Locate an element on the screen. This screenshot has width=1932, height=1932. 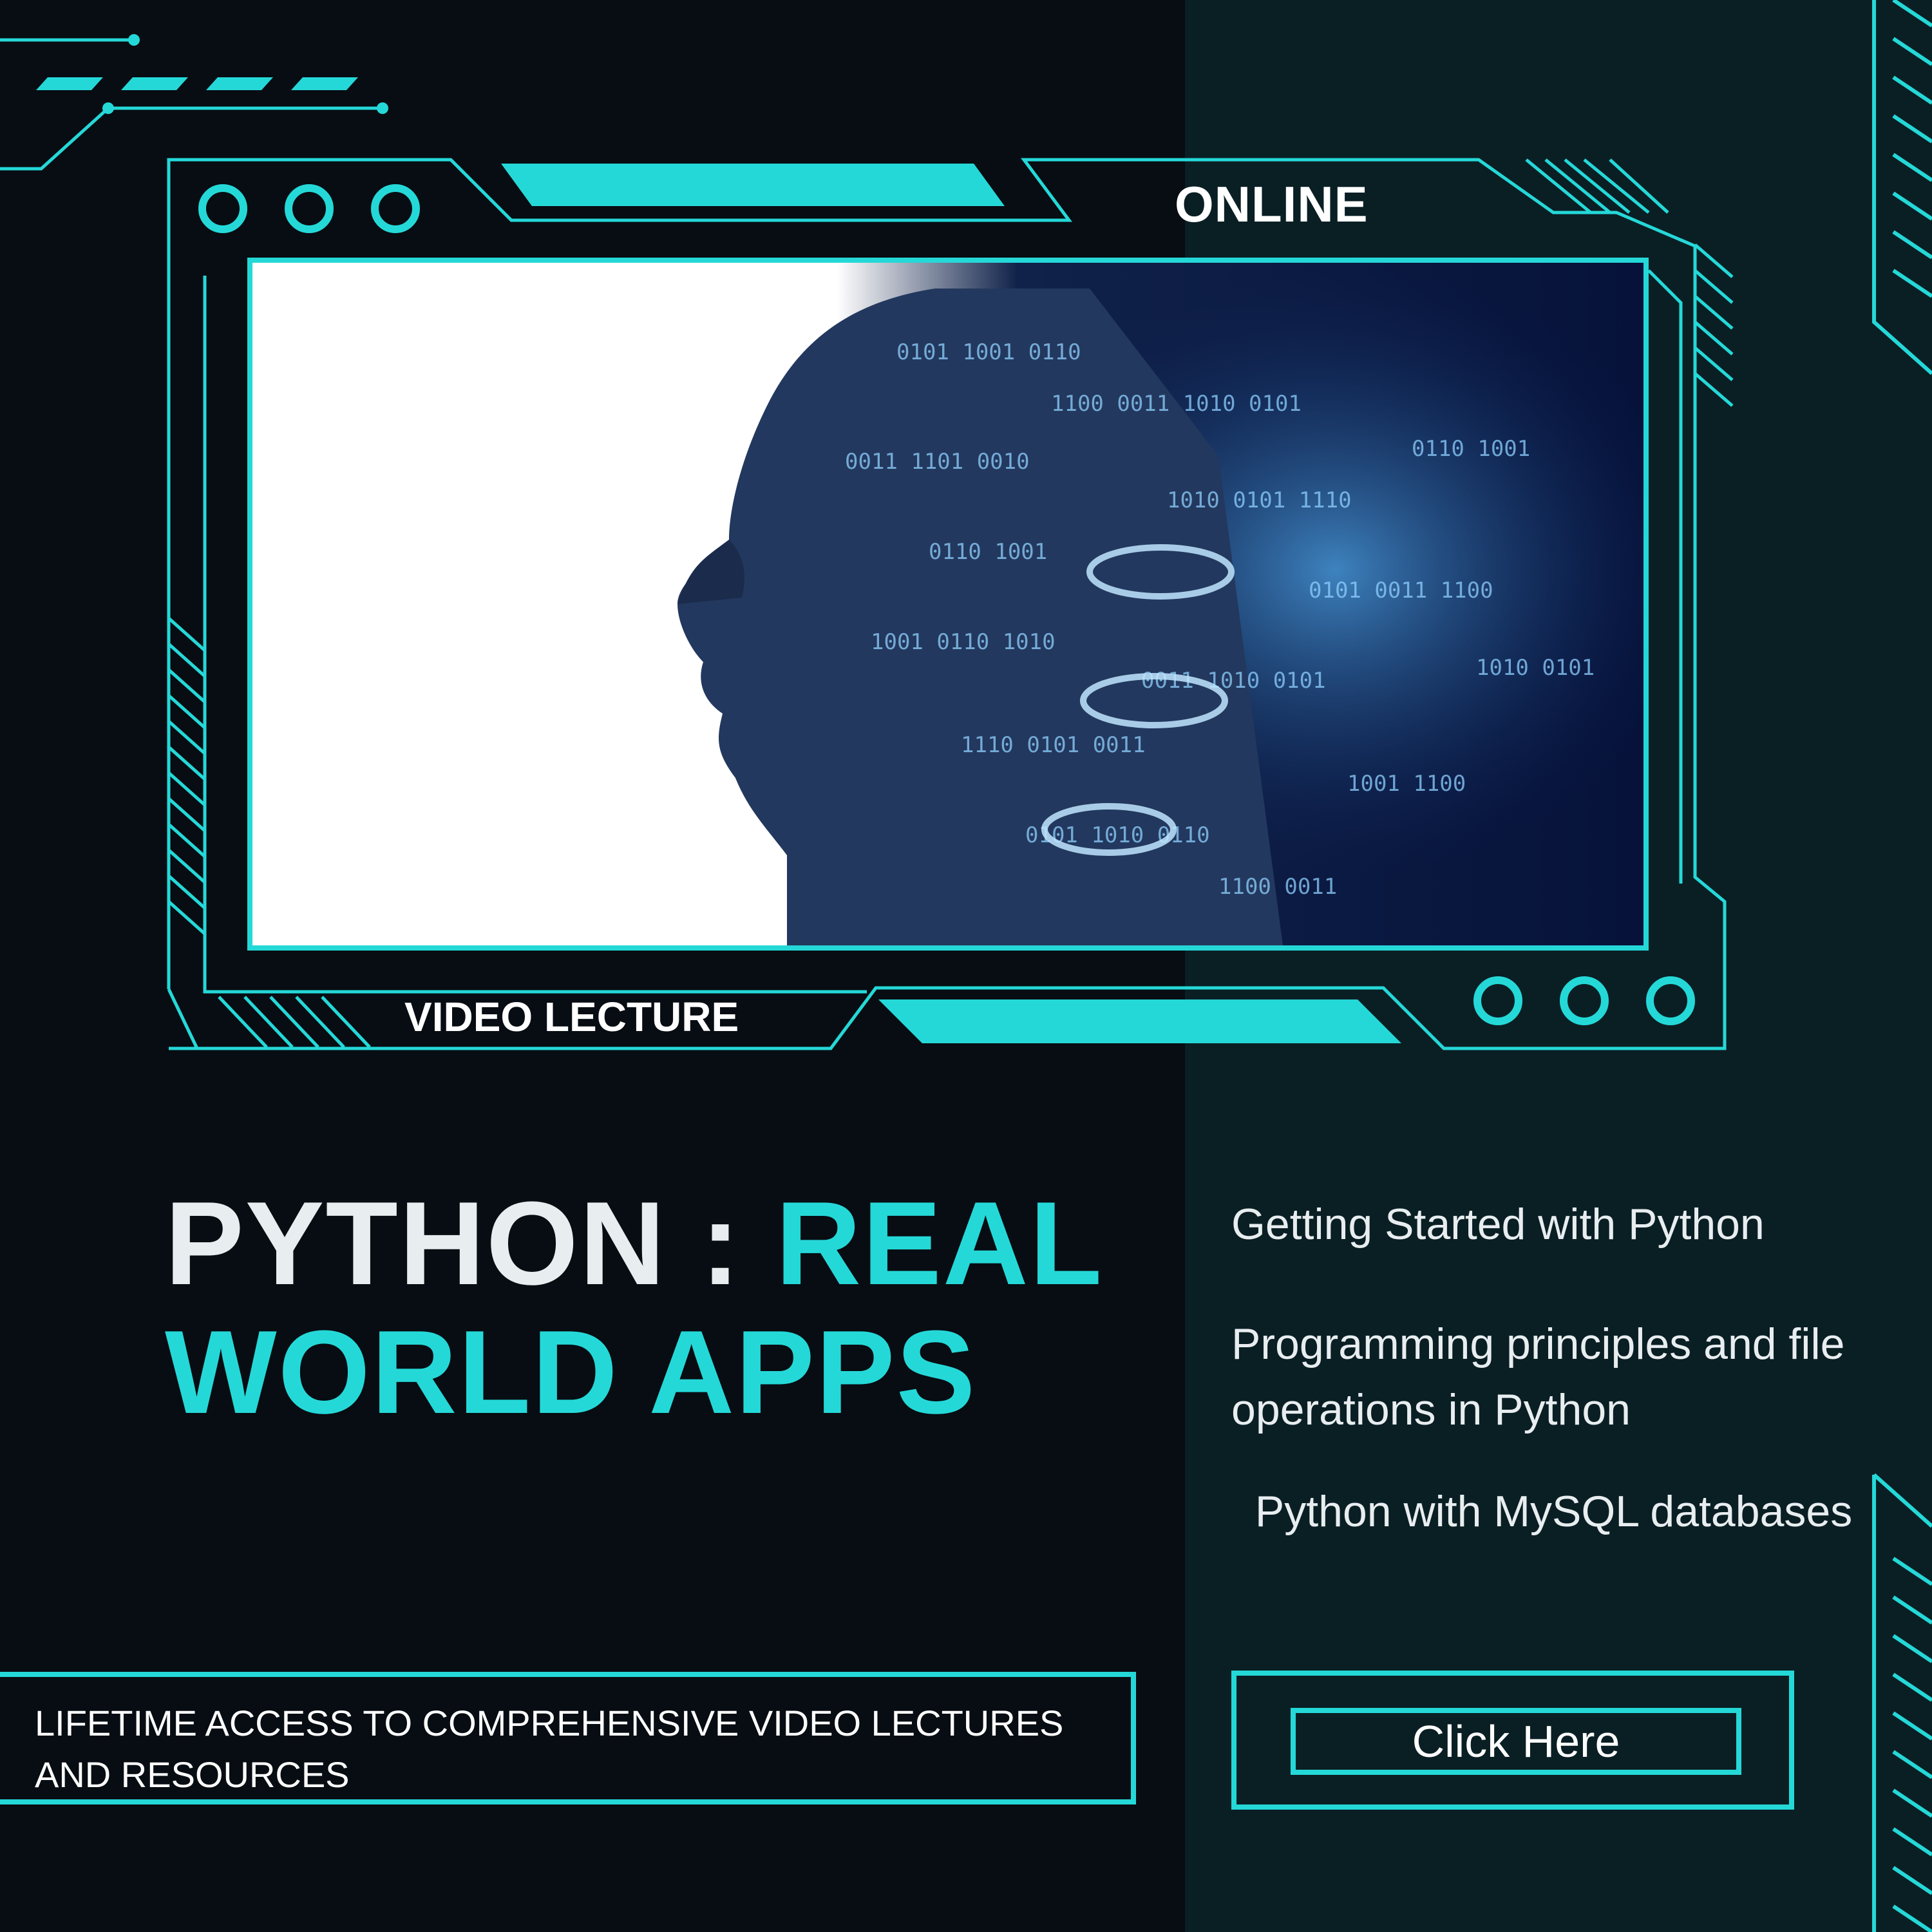
svg-text: 1100 0011 is located at coordinates (1277, 887).